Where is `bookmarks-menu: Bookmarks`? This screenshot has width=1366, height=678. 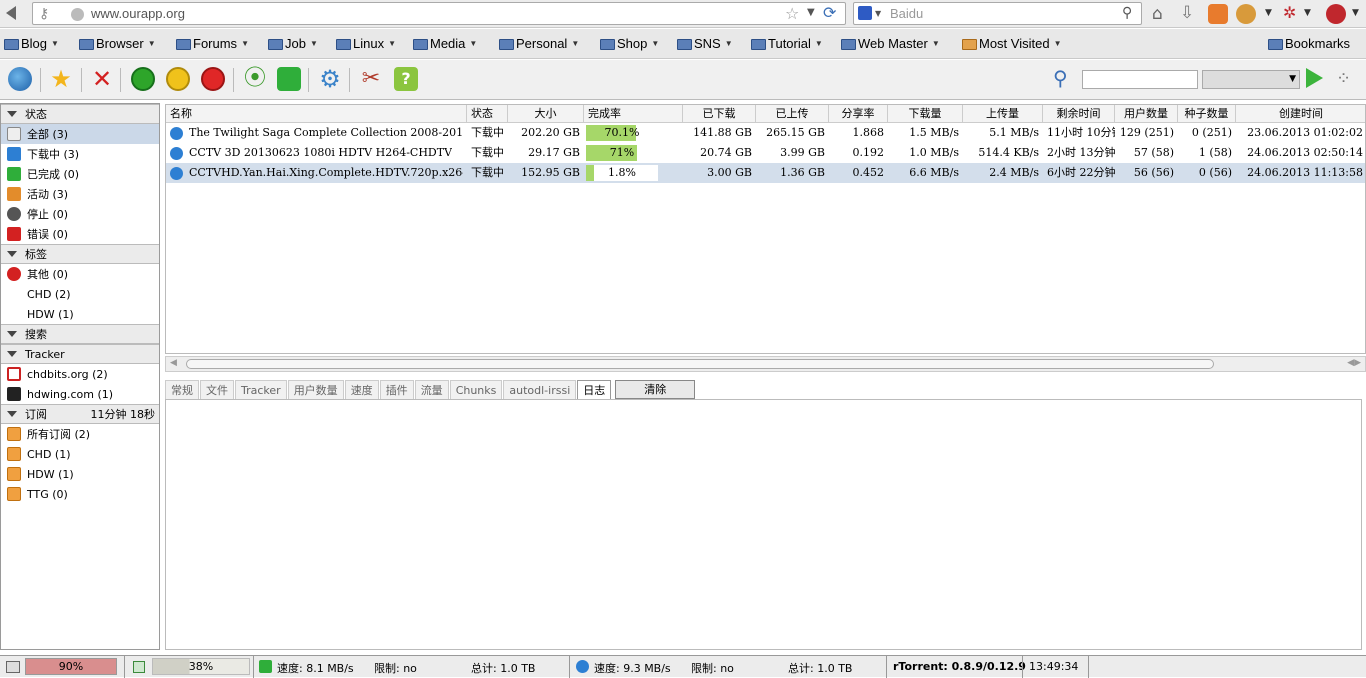 bookmarks-menu: Bookmarks is located at coordinates (1309, 43).